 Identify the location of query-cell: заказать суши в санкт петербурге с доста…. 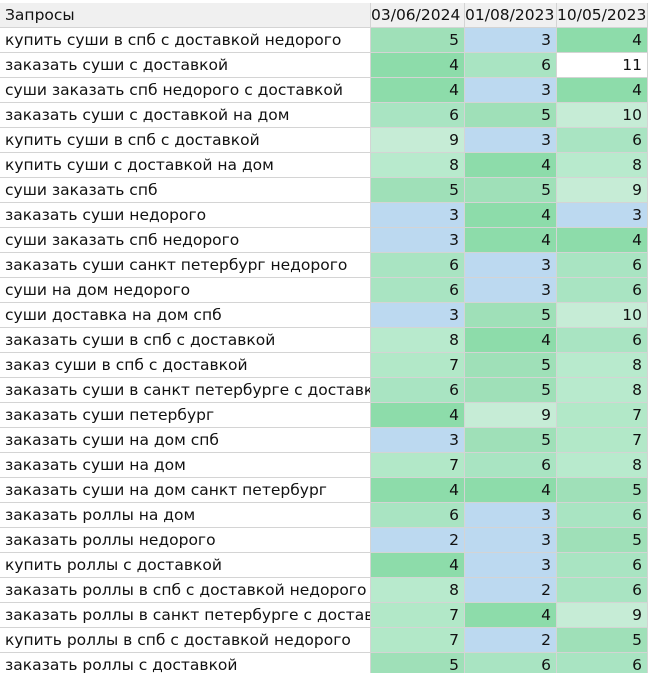
(185, 390).